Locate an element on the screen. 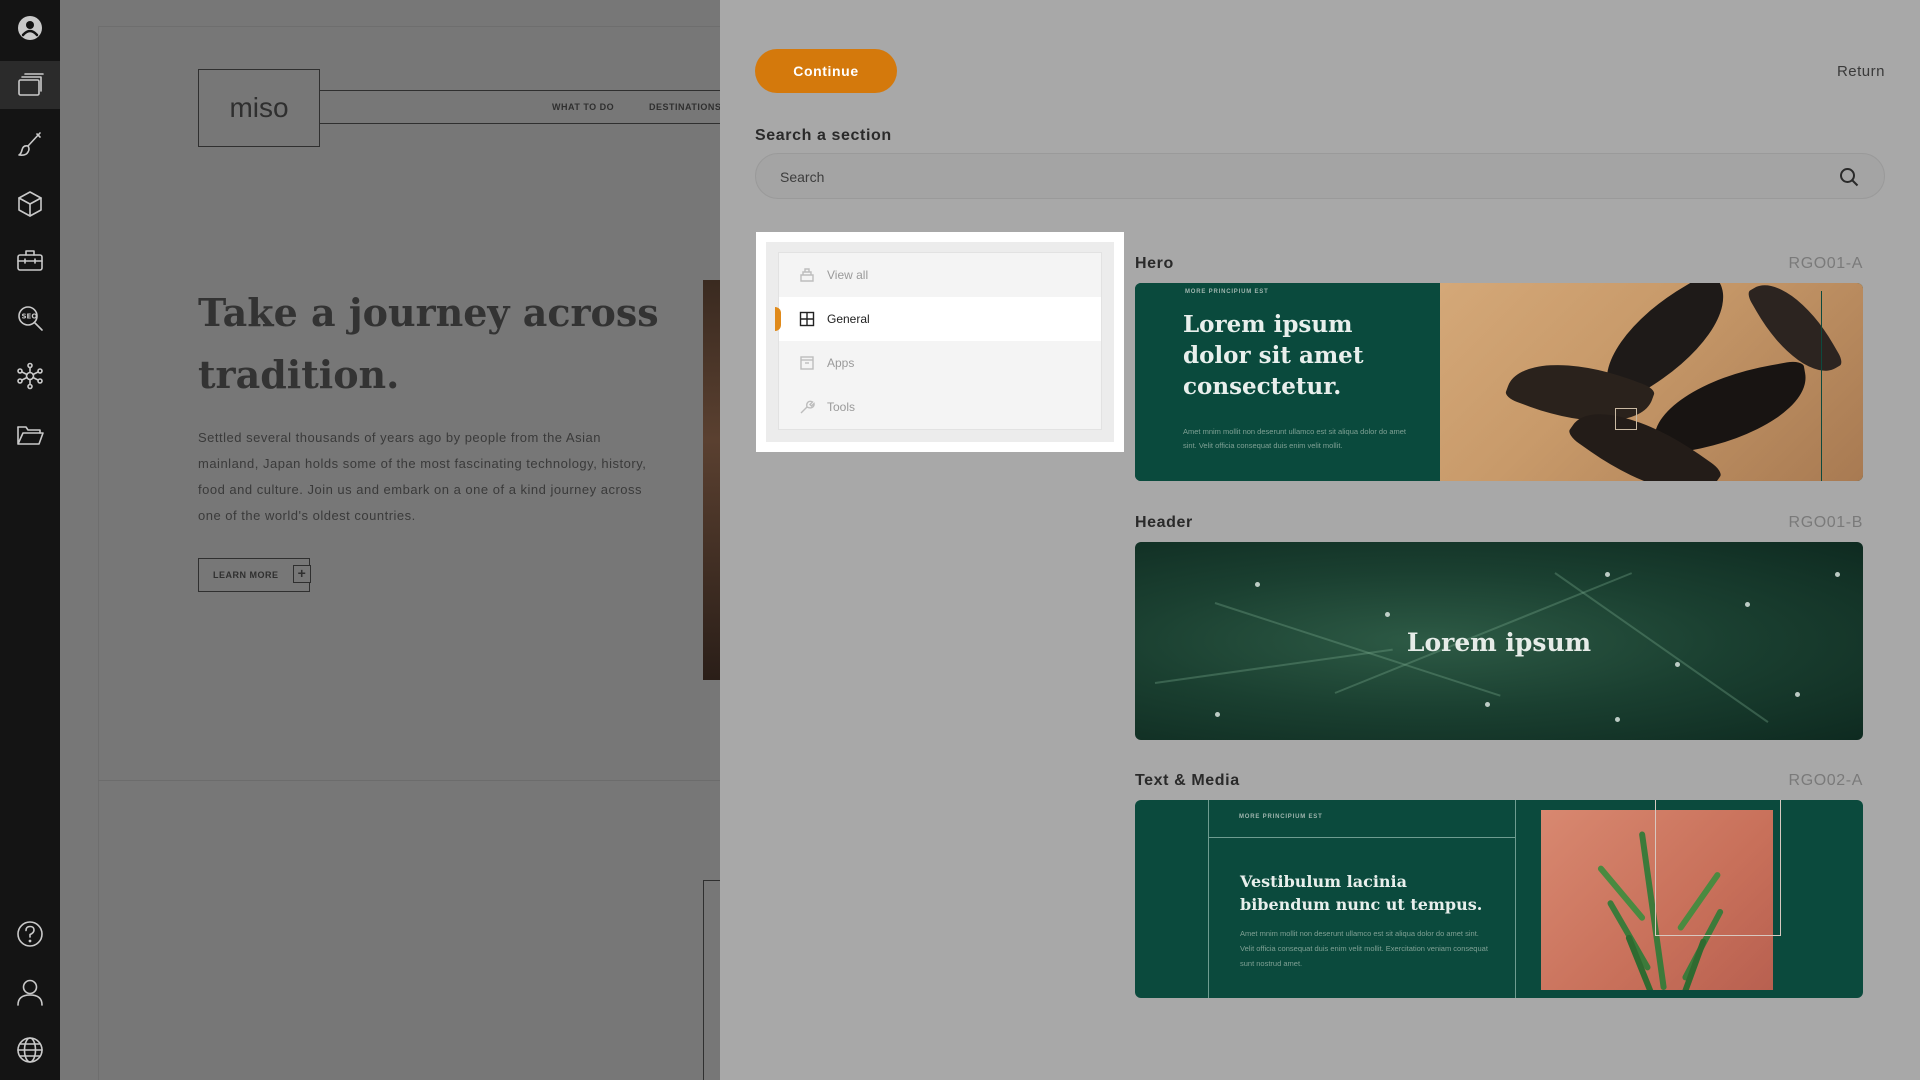  folder-icon is located at coordinates (30, 434).